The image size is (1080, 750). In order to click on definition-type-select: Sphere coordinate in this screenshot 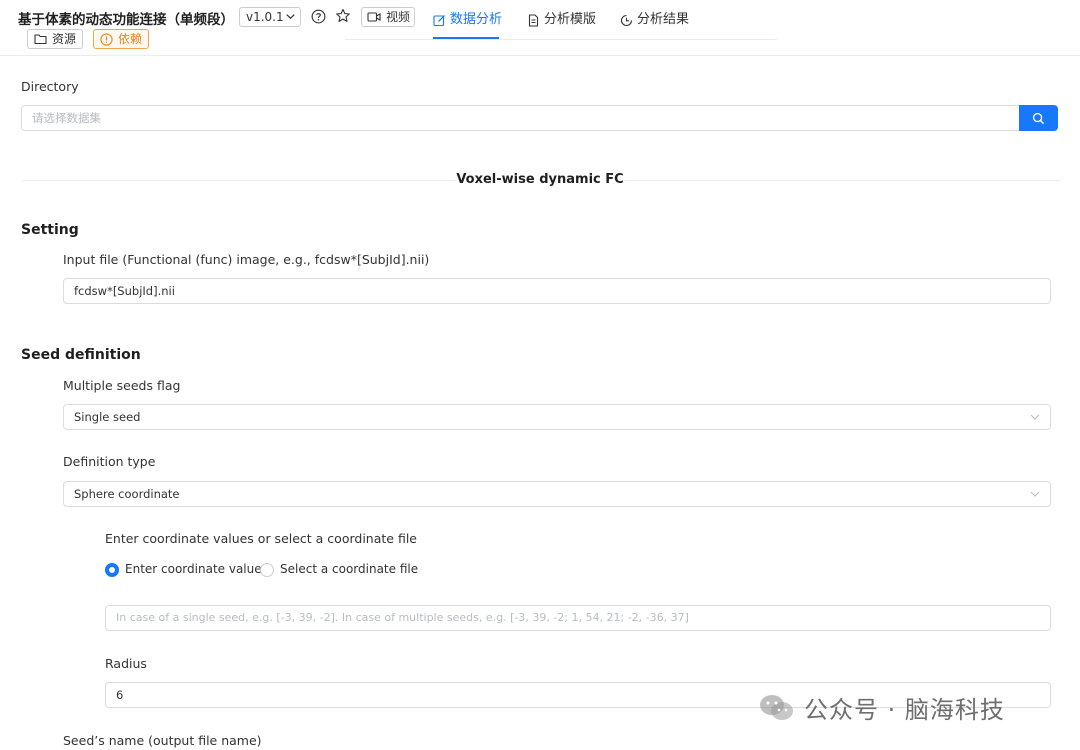, I will do `click(557, 494)`.